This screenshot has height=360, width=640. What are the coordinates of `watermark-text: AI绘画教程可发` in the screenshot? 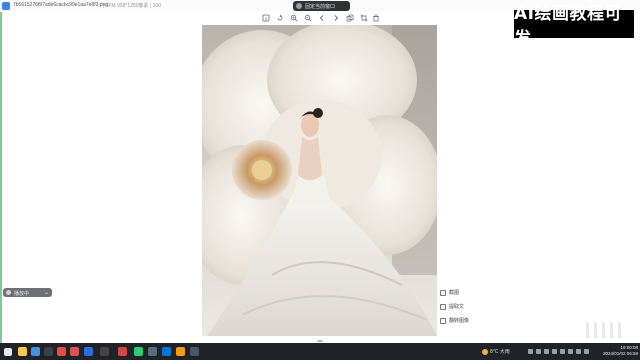 It's located at (574, 26).